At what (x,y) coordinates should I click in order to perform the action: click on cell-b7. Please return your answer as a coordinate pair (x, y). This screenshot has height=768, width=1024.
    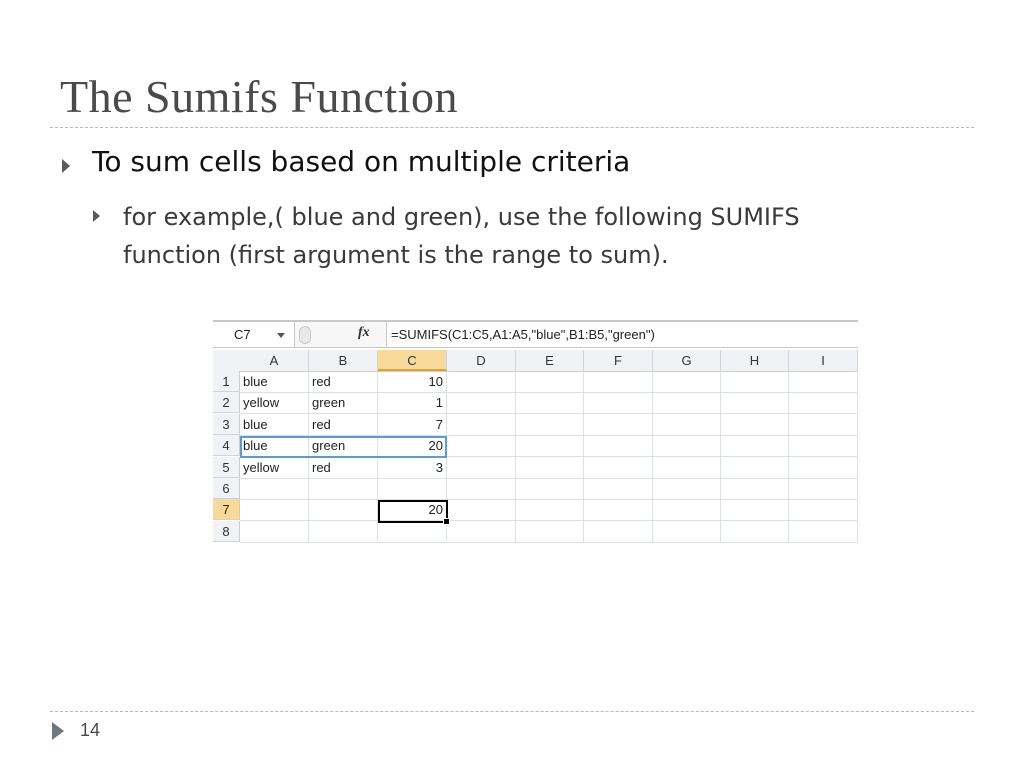
    Looking at the image, I should click on (343, 510).